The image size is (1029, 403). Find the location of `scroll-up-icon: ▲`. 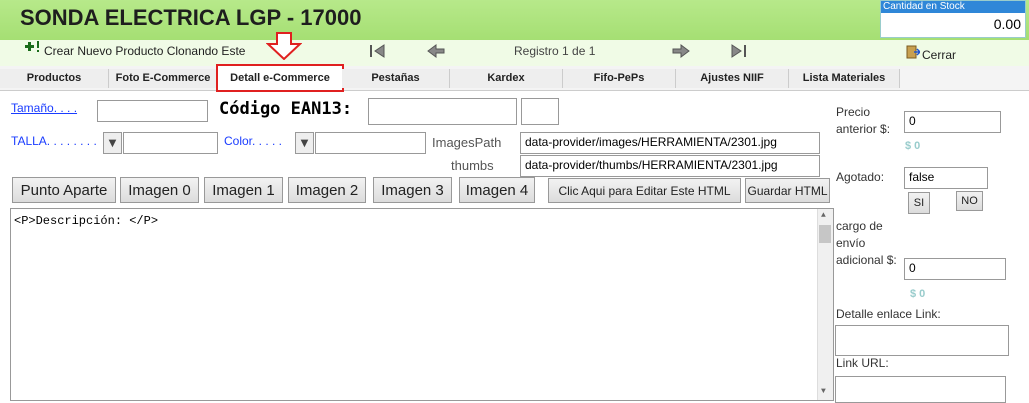

scroll-up-icon: ▲ is located at coordinates (823, 215).